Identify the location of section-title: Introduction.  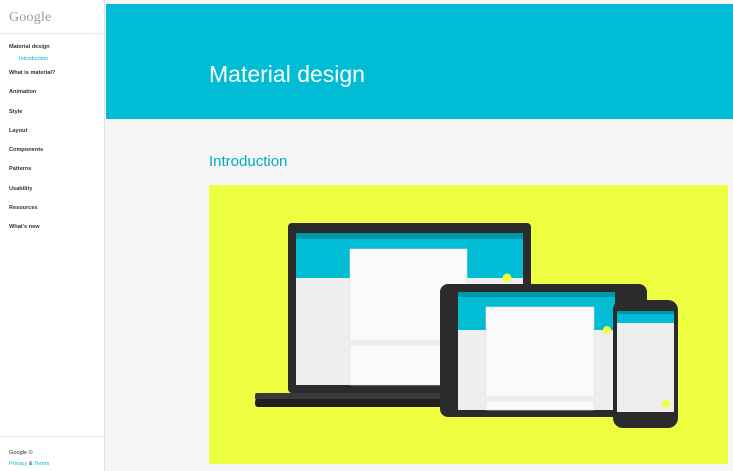
(248, 161).